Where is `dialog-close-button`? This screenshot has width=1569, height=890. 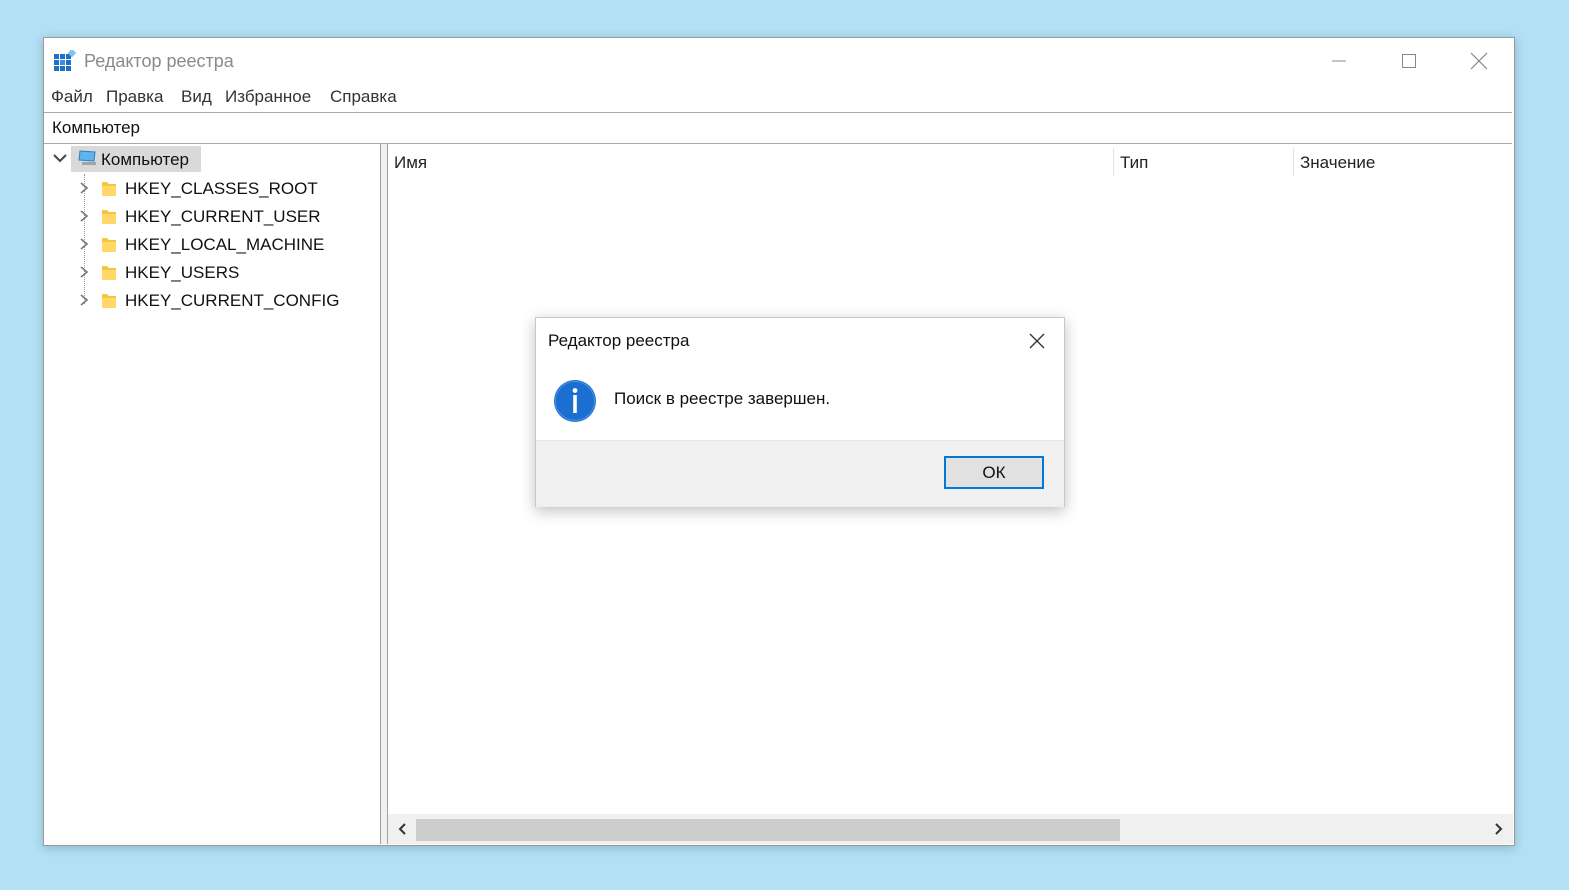
dialog-close-button is located at coordinates (1037, 341).